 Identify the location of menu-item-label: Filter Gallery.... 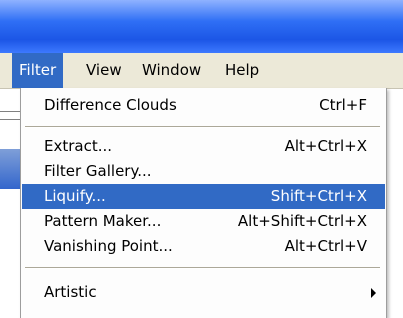
(98, 171).